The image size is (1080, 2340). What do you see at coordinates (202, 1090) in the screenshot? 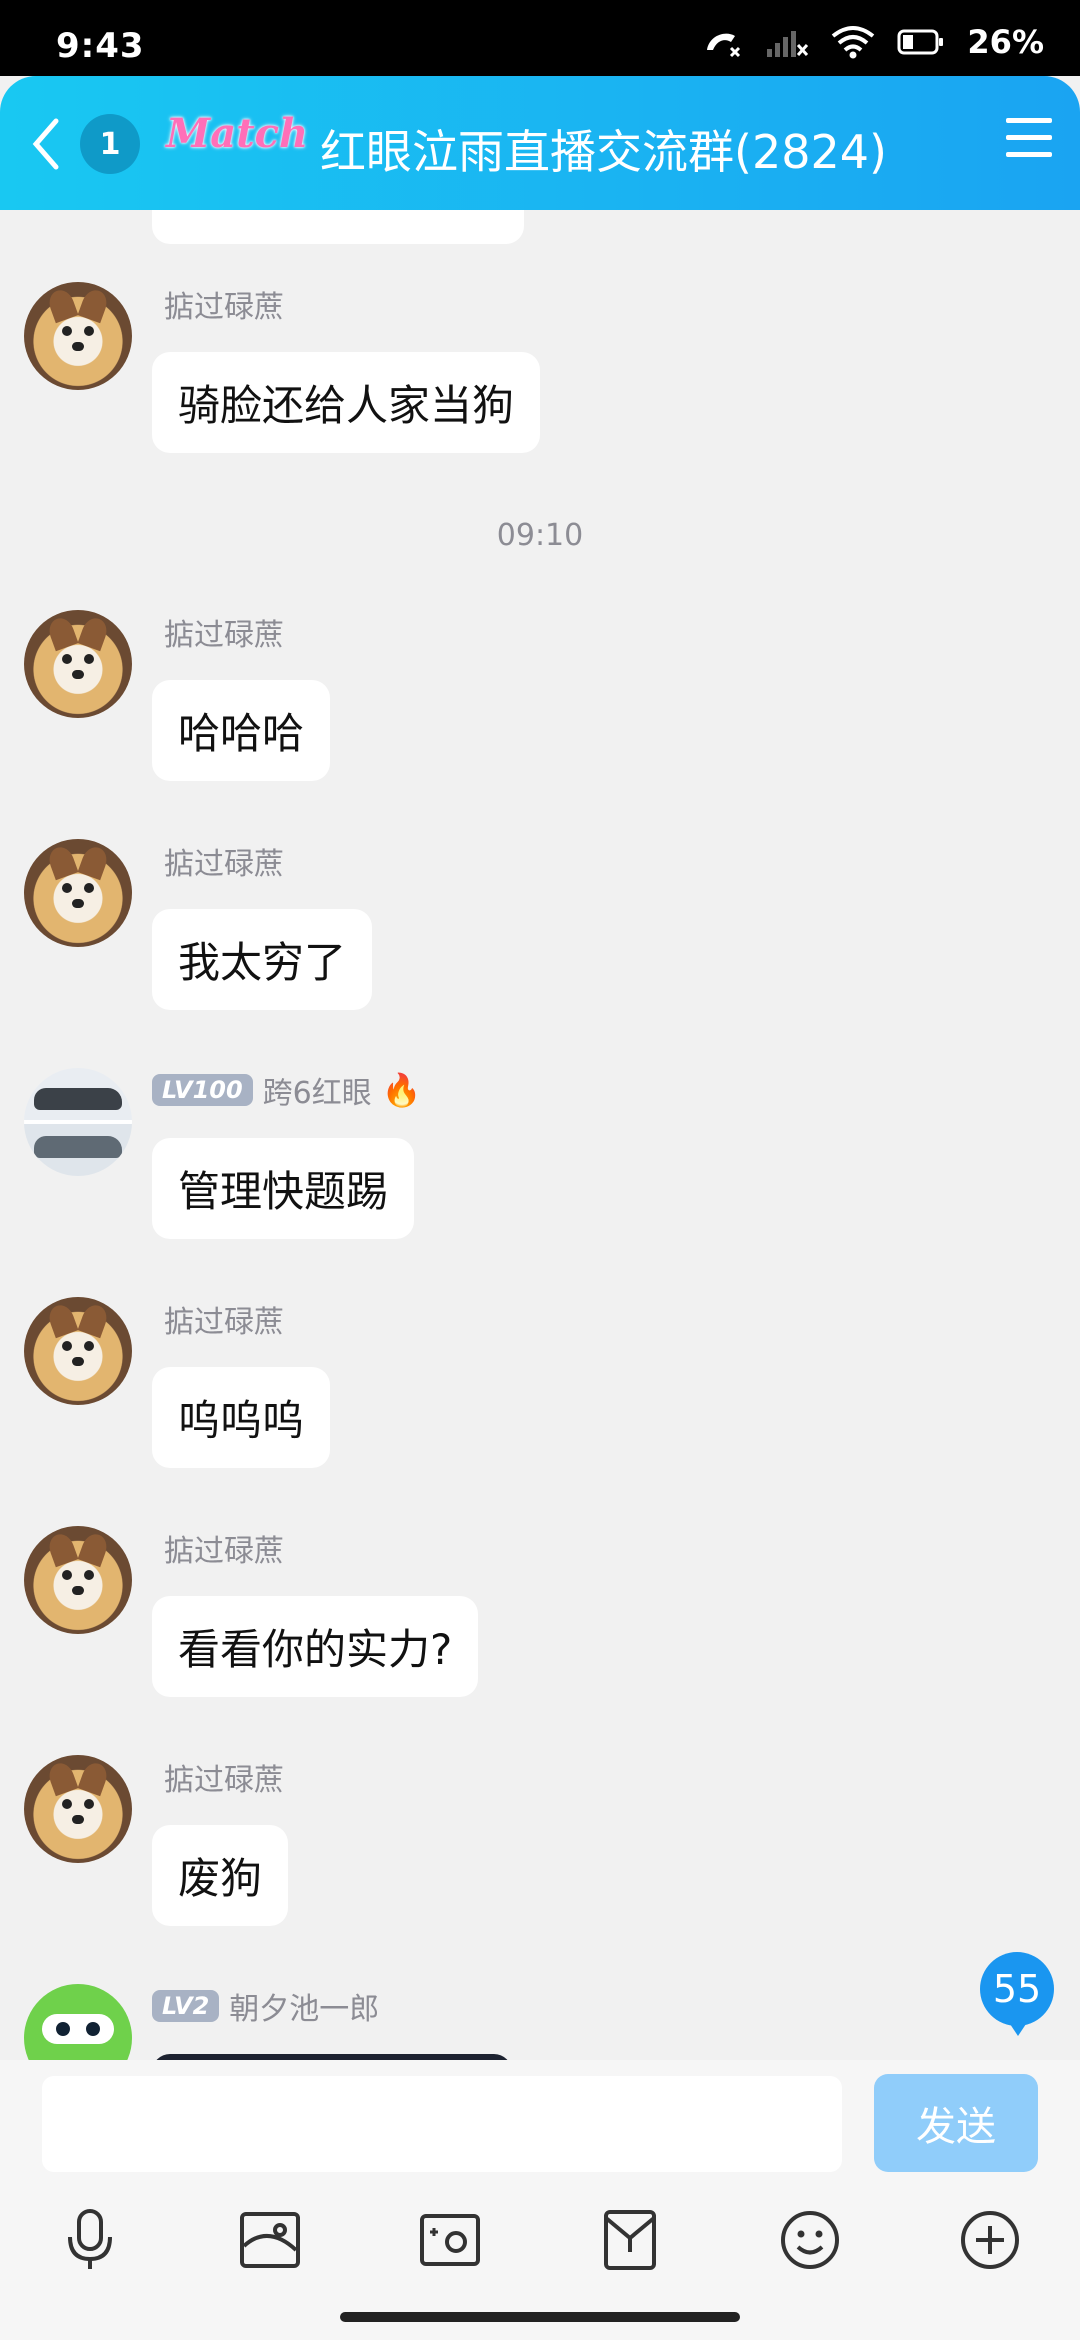
I see `level-badge: LV100` at bounding box center [202, 1090].